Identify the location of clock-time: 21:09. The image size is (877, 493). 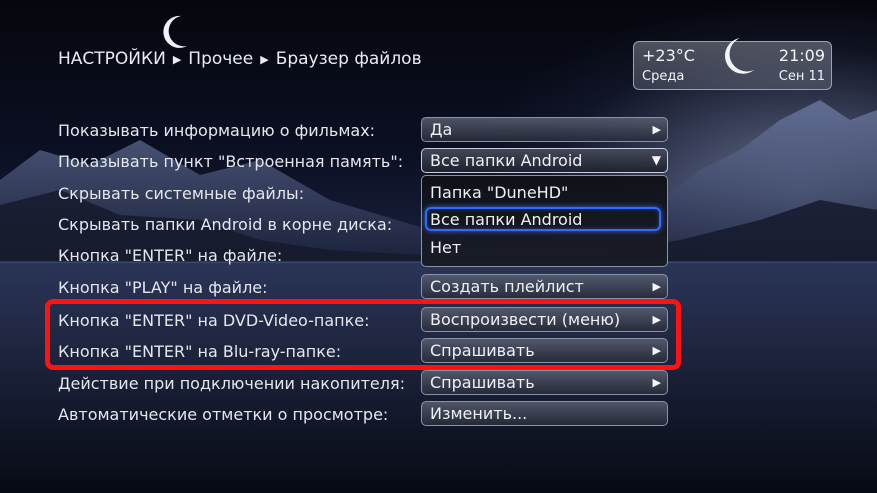
(801, 55).